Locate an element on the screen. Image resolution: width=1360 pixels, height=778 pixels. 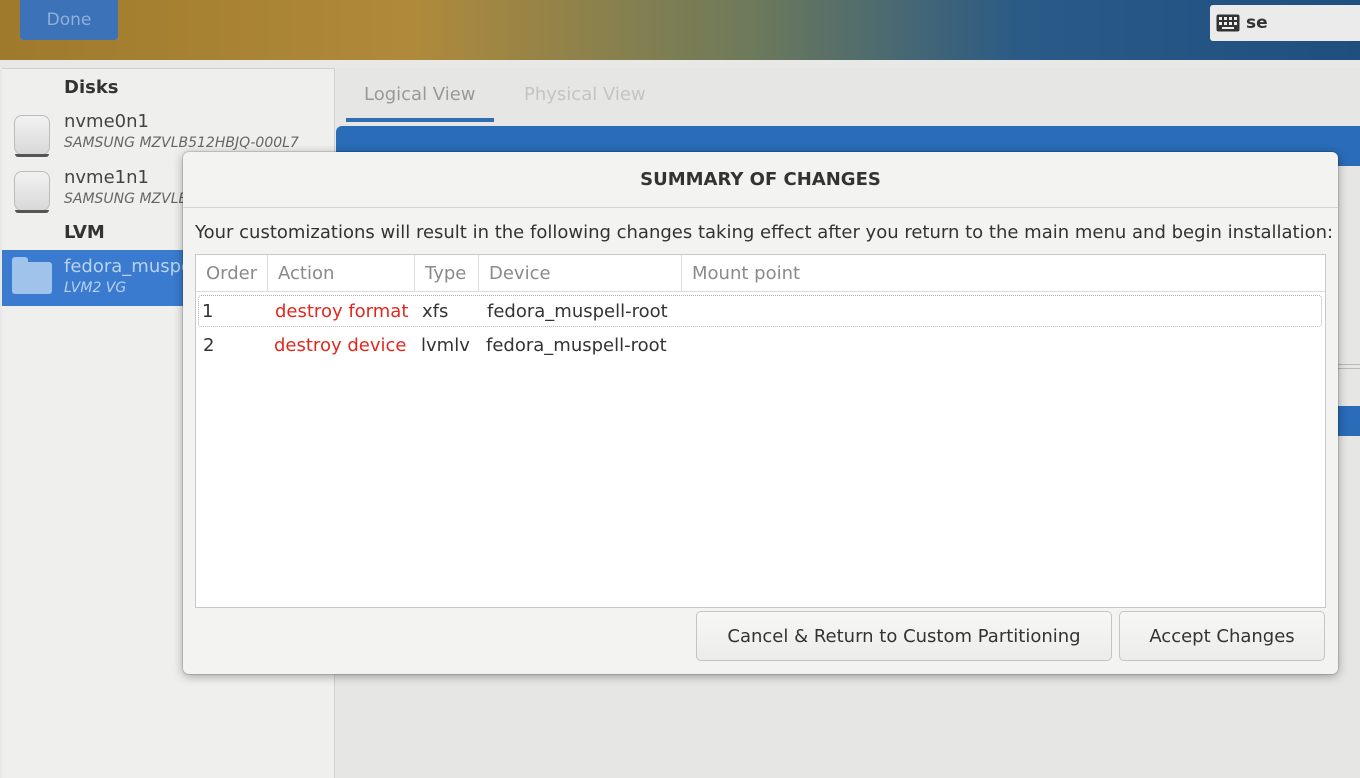
cell-order: 1 is located at coordinates (208, 311).